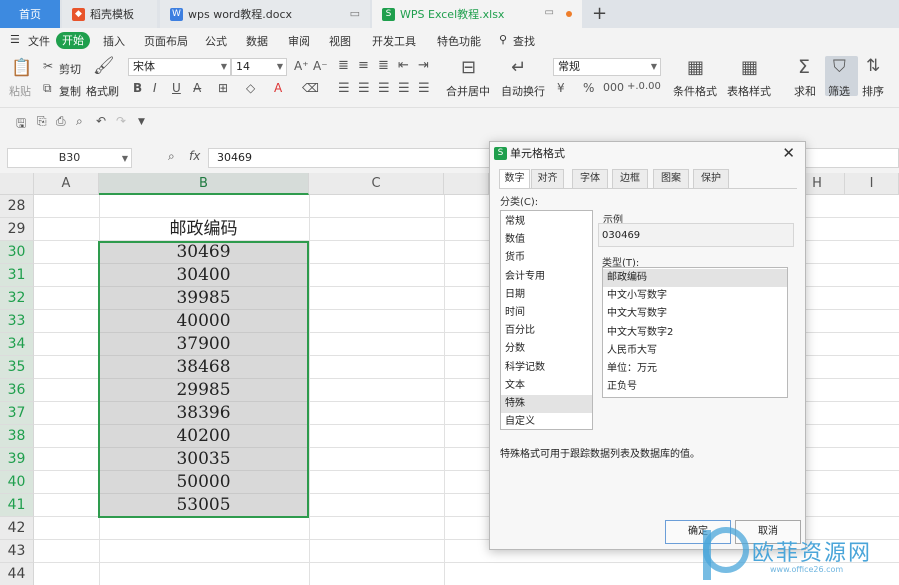  Describe the element at coordinates (805, 91) in the screenshot. I see `sum-button: 求和` at that location.